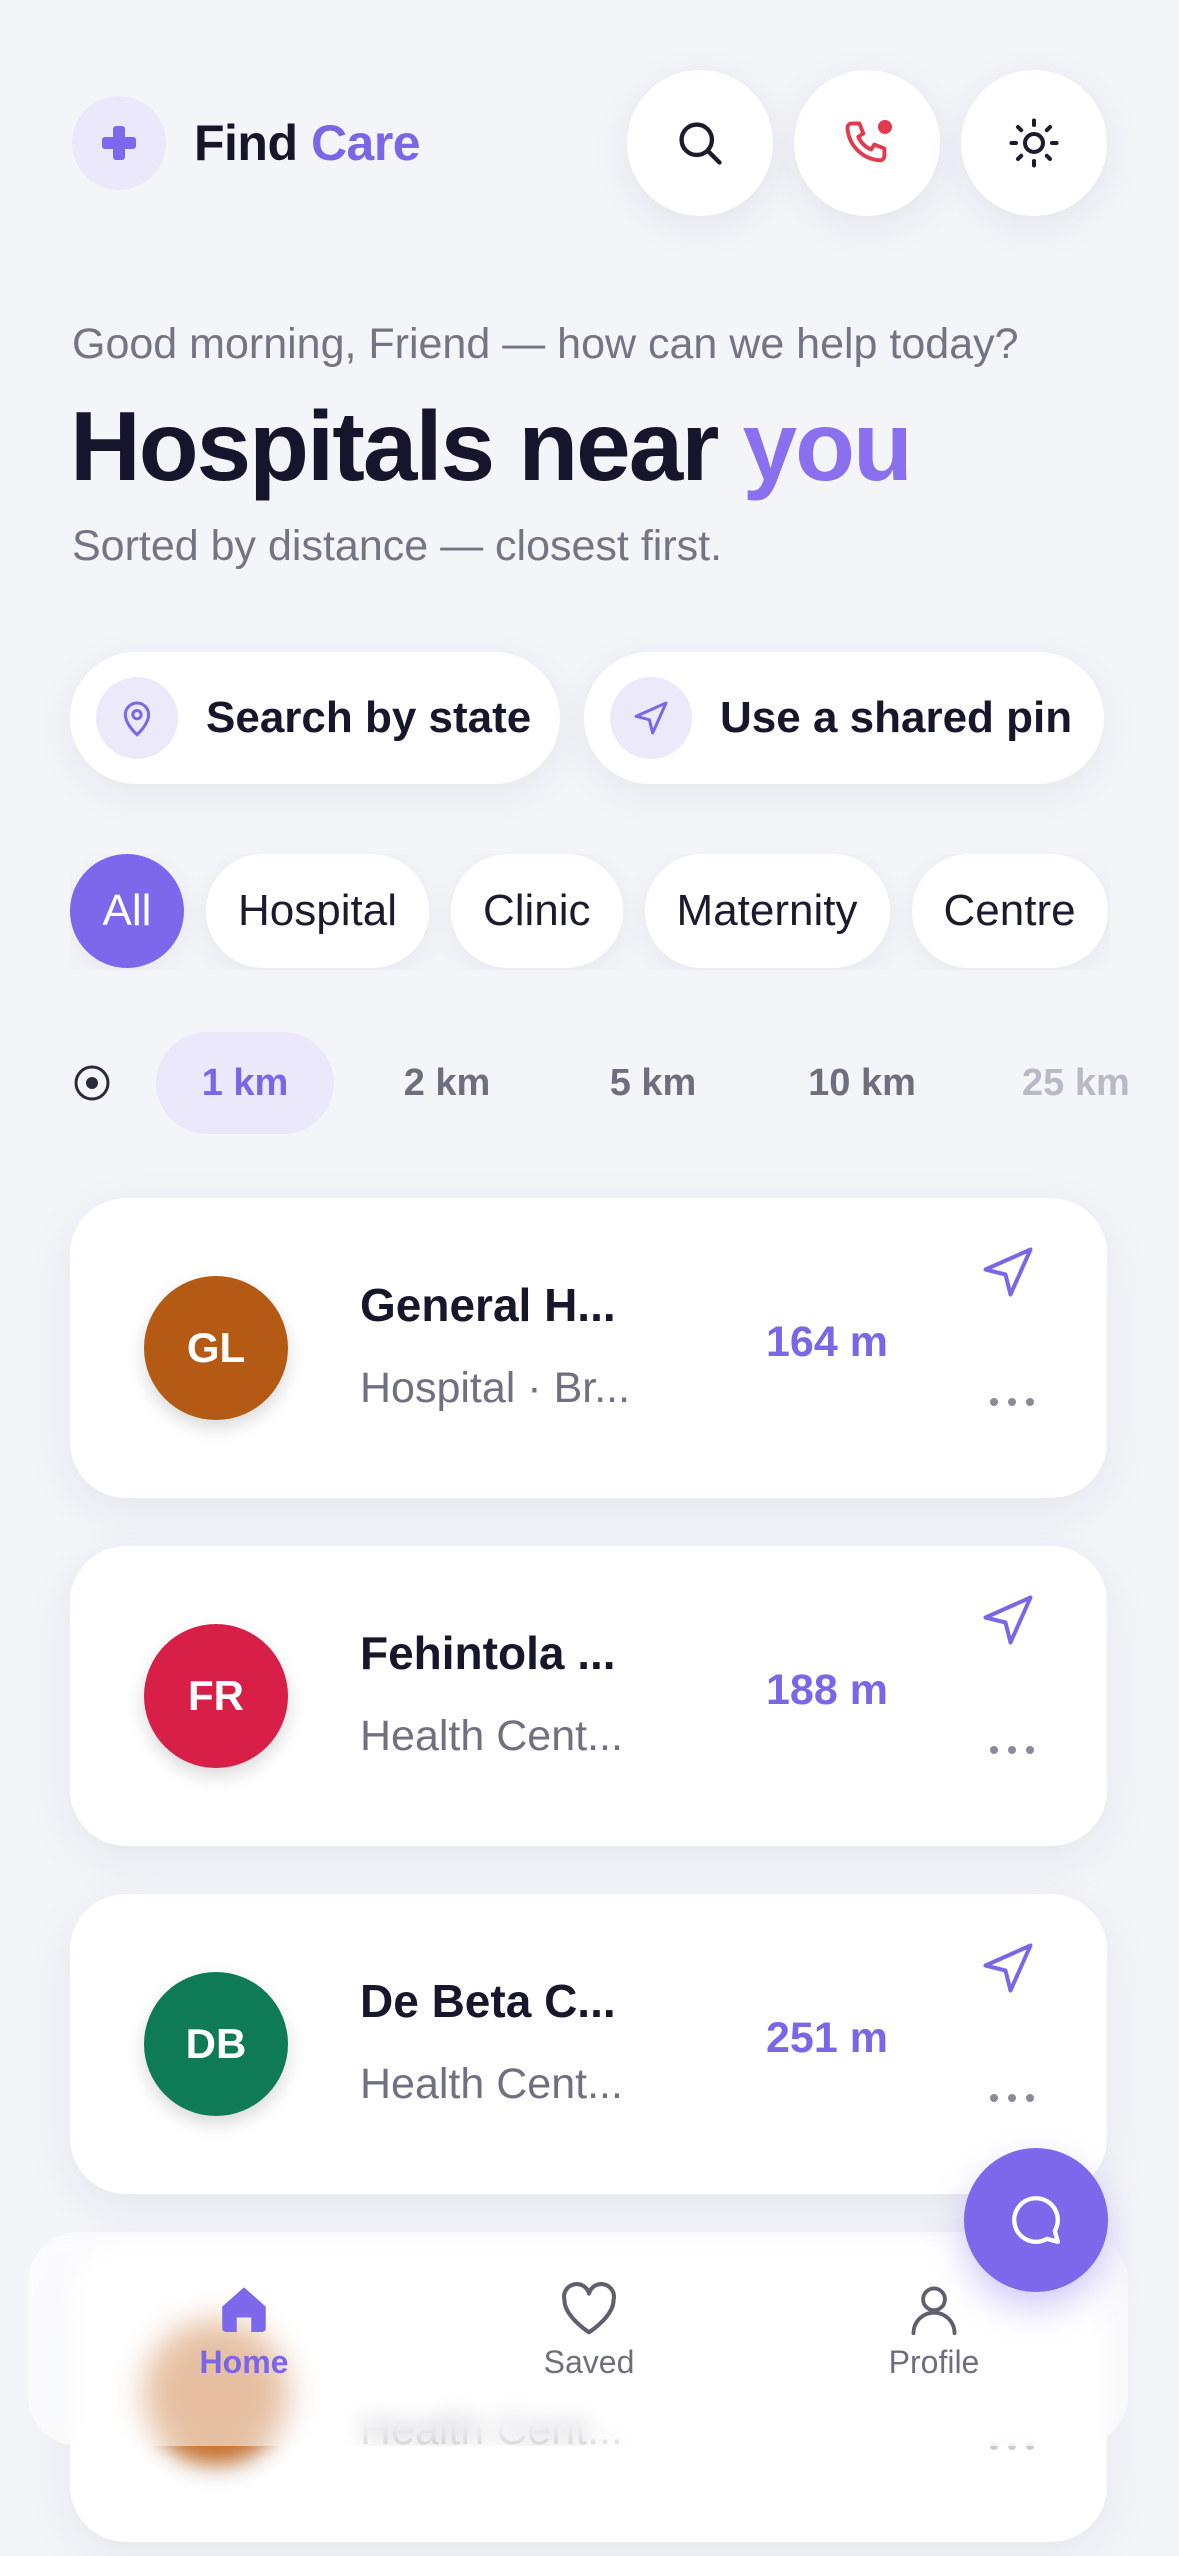 This screenshot has height=2556, width=1179. I want to click on hospital-card: FR Fehintola ... Health Cent... 188 m, so click(588, 1696).